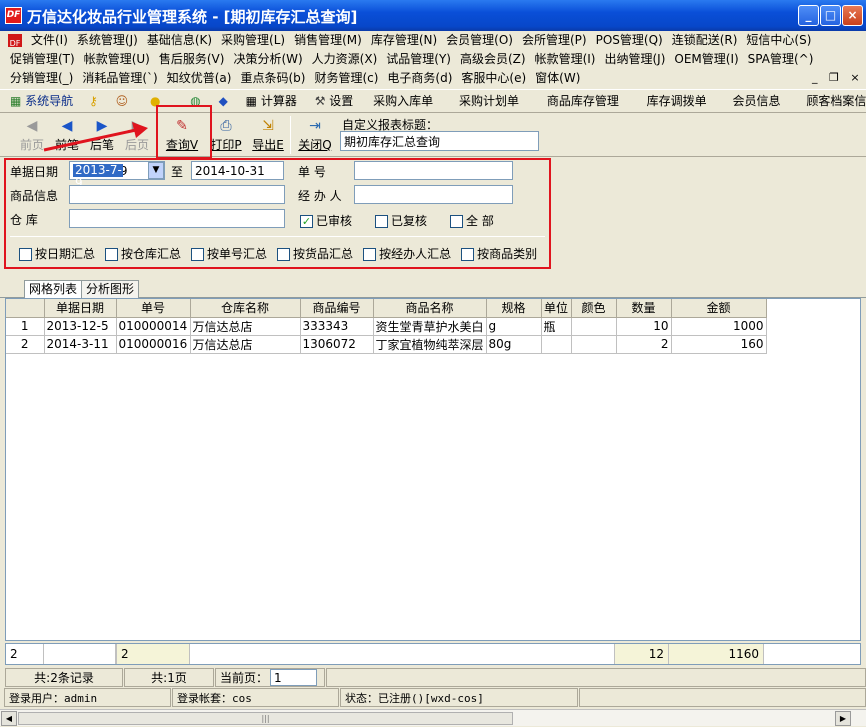 Image resolution: width=866 pixels, height=727 pixels. What do you see at coordinates (315, 254) in the screenshot?
I see `grouping-checkbox: 按货品汇总` at bounding box center [315, 254].